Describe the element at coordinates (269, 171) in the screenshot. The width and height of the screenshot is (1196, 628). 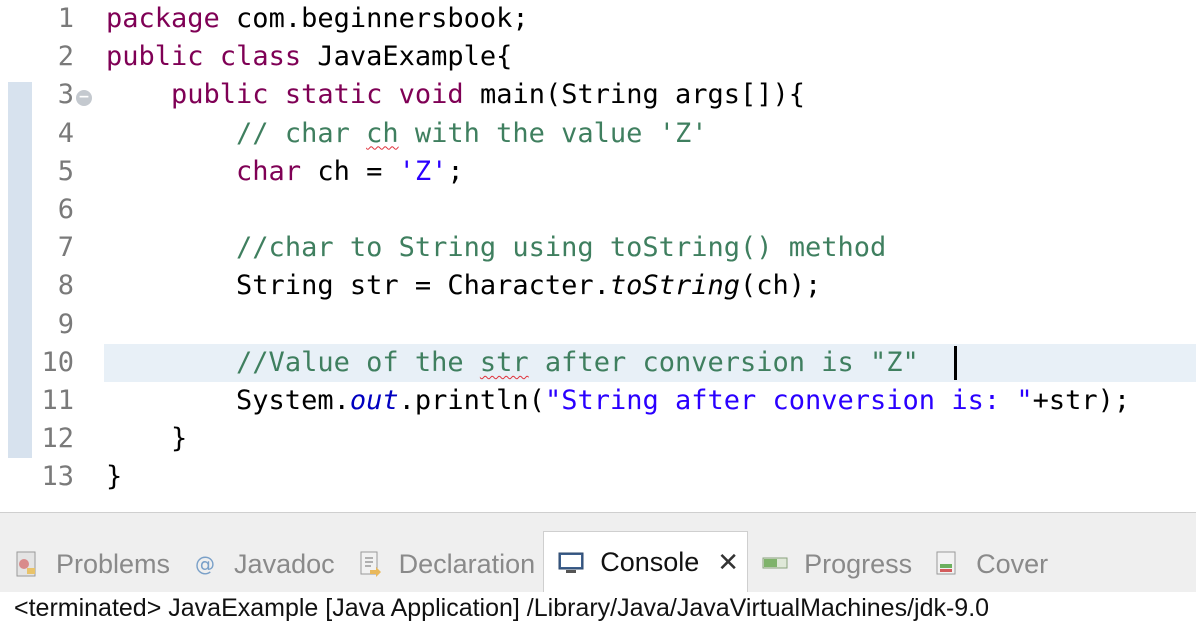
I see `code-token: char` at that location.